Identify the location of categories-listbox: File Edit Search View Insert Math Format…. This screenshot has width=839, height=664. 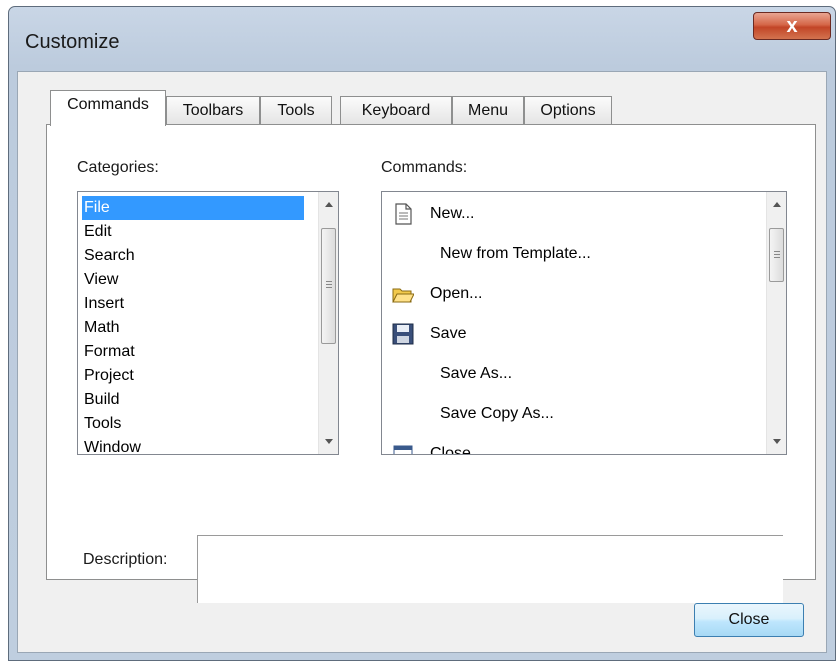
(208, 323).